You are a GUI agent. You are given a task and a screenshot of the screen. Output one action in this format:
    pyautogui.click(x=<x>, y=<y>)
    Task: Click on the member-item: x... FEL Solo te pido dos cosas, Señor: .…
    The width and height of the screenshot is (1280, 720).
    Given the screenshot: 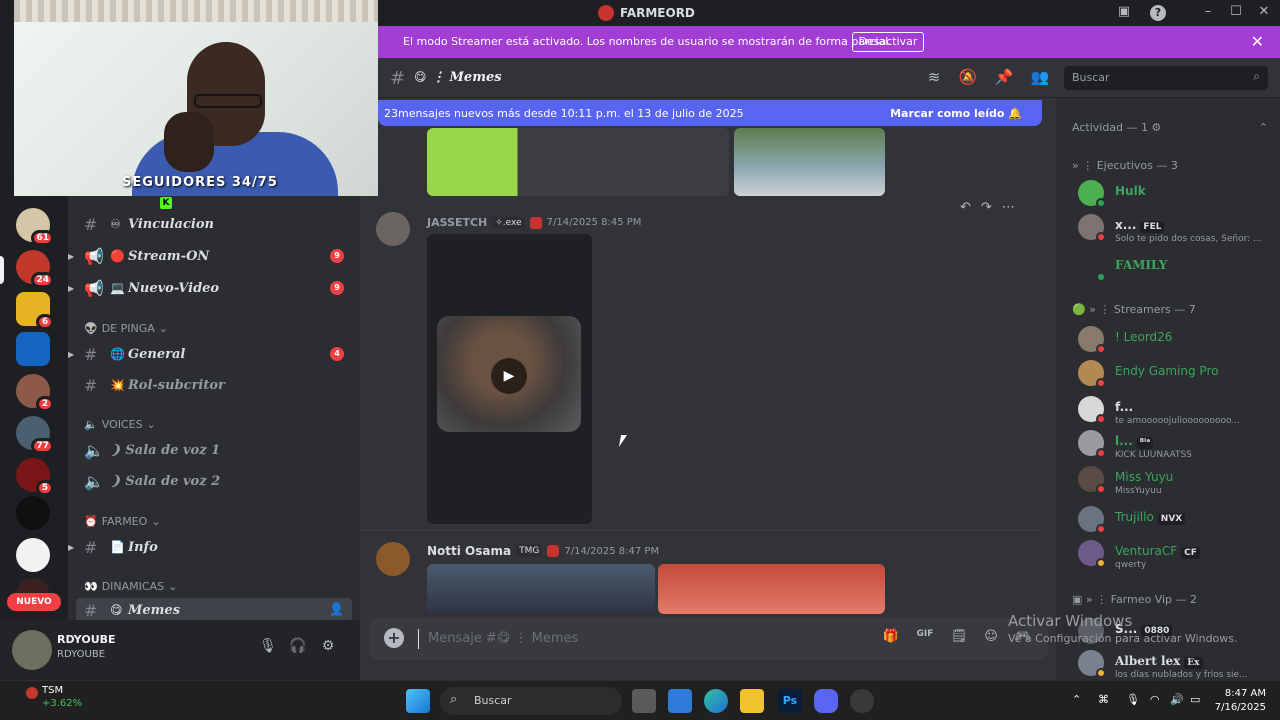 What is the action you would take?
    pyautogui.click(x=1176, y=230)
    